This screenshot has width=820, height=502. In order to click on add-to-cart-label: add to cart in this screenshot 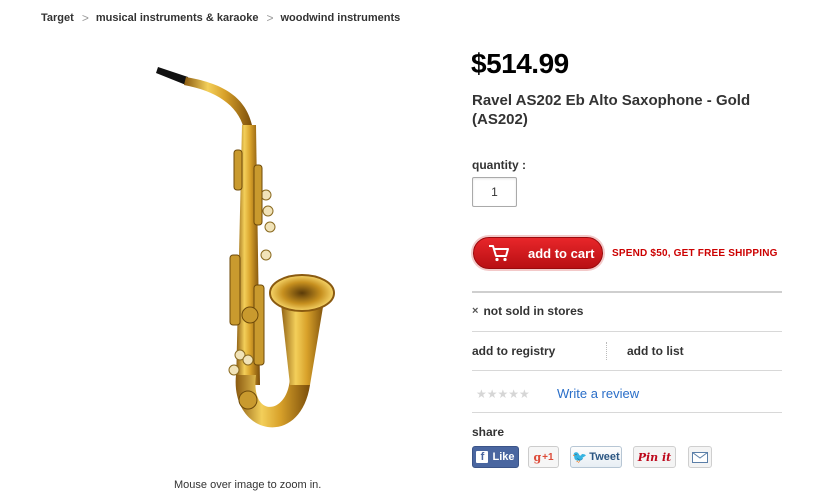, I will do `click(561, 253)`.